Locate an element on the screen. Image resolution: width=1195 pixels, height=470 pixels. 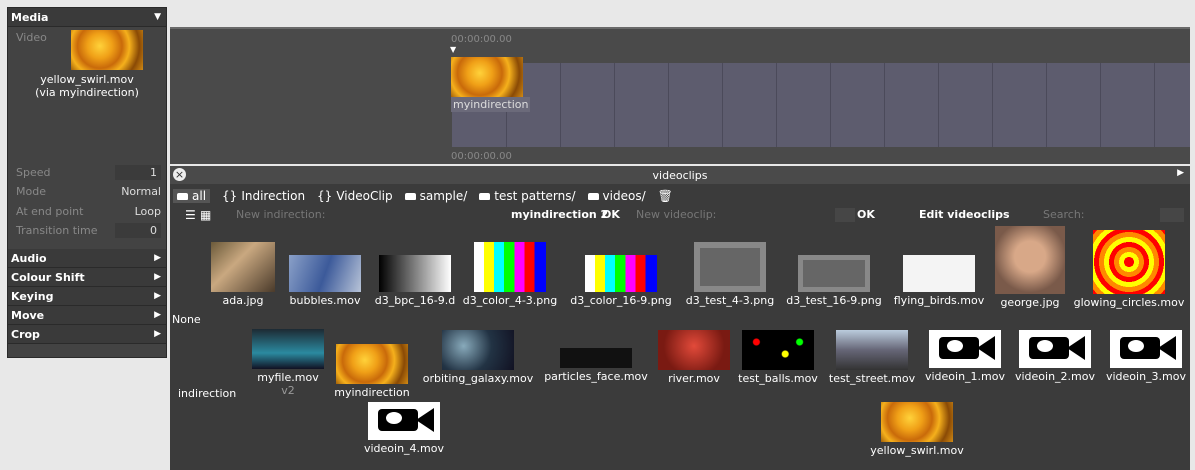
collapse-icon: ▼ is located at coordinates (157, 17).